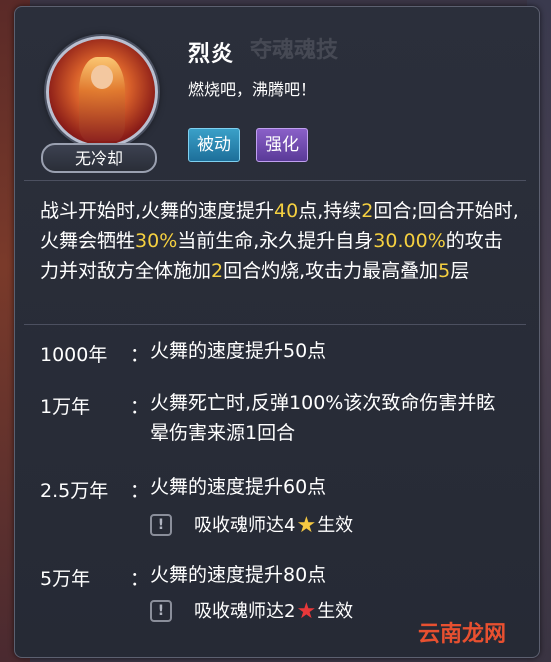 This screenshot has height=662, width=551. I want to click on tag-passive: 被动, so click(214, 145).